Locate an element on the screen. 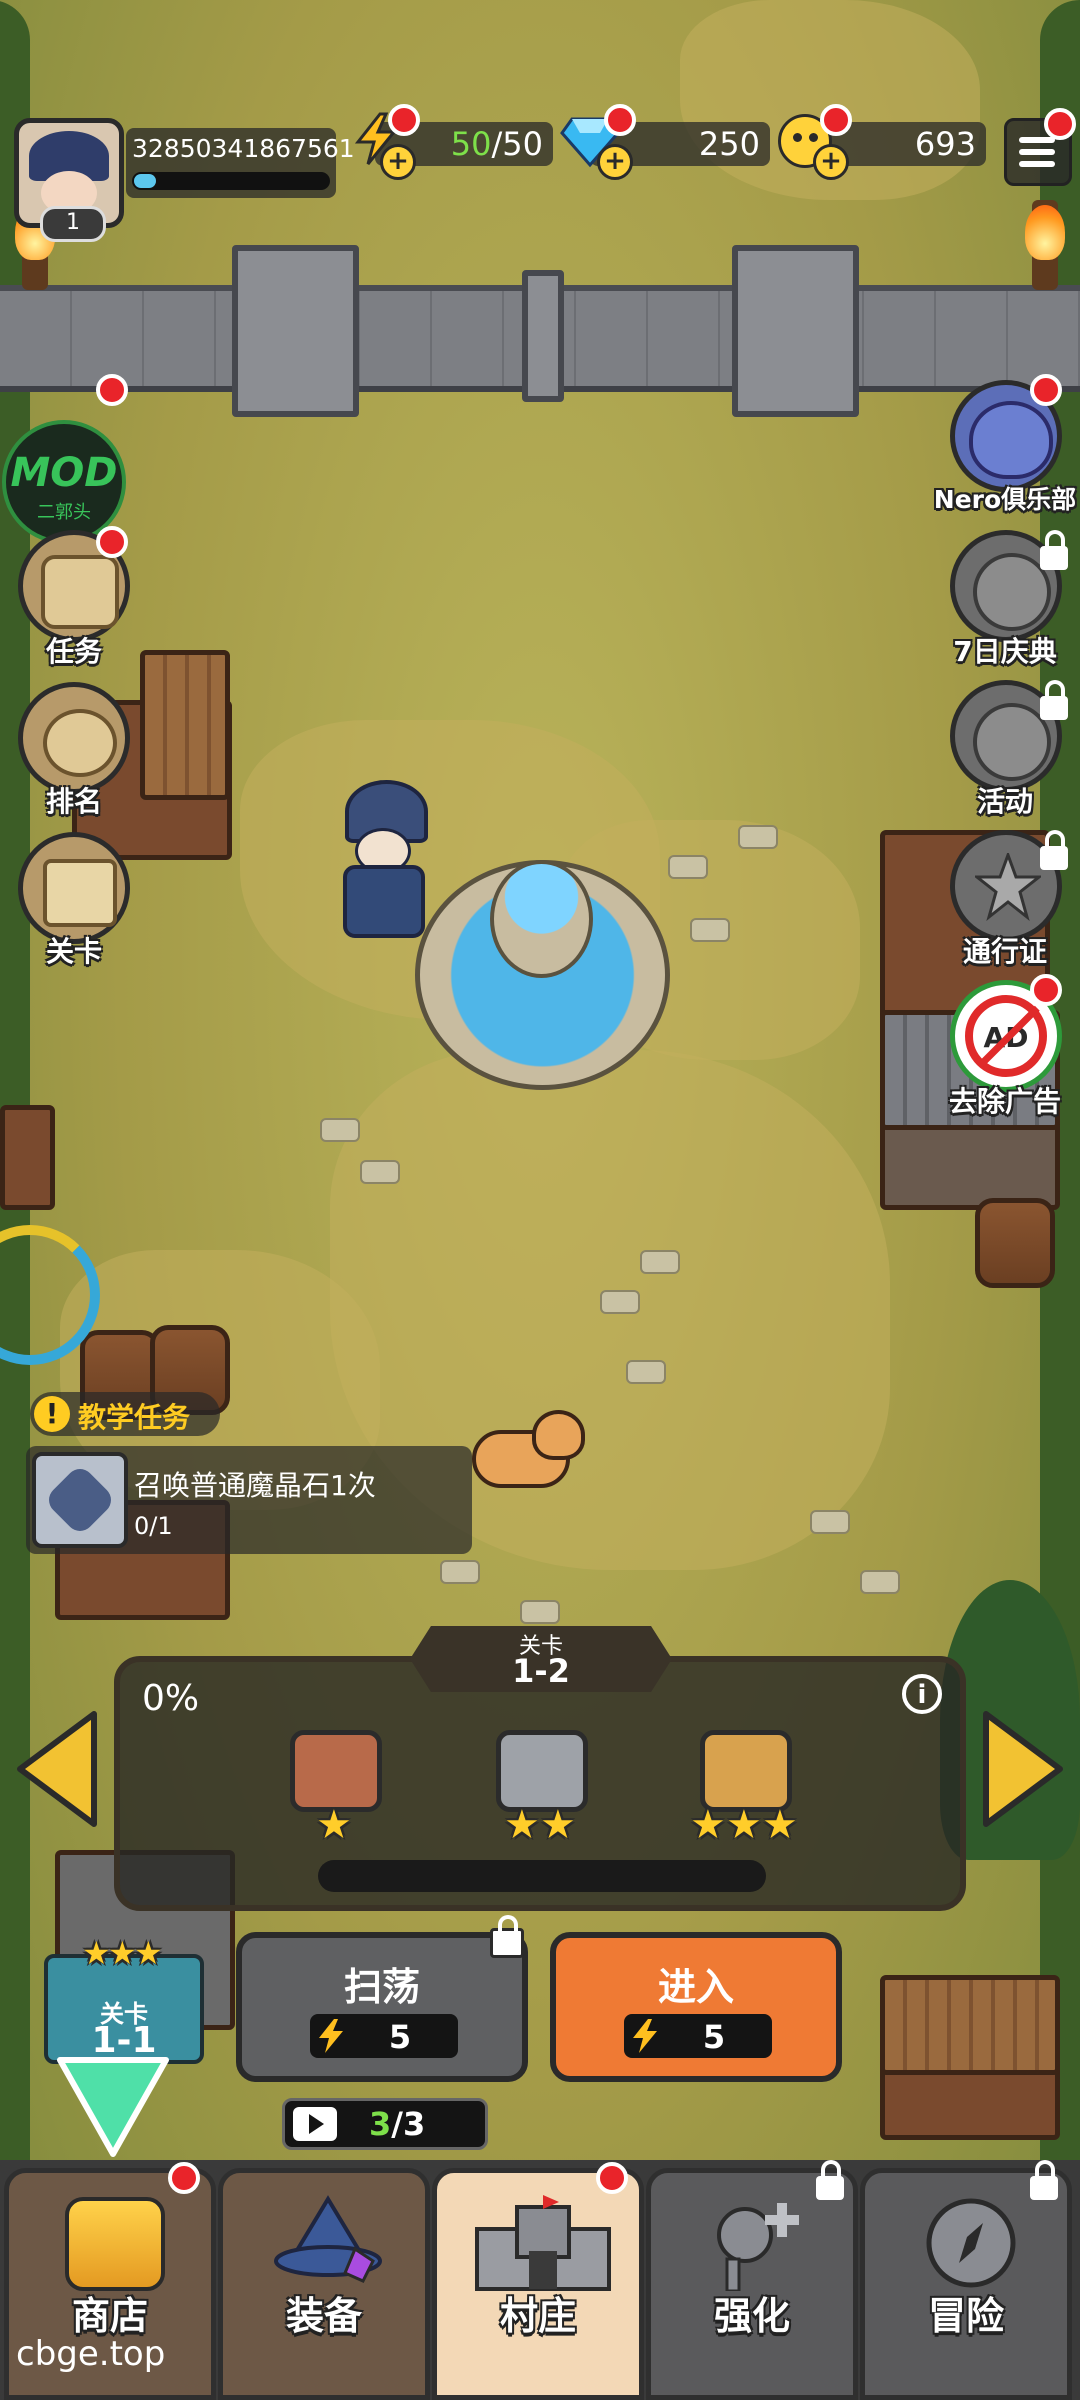  tab-adventure: 冒险 is located at coordinates (966, 2284).